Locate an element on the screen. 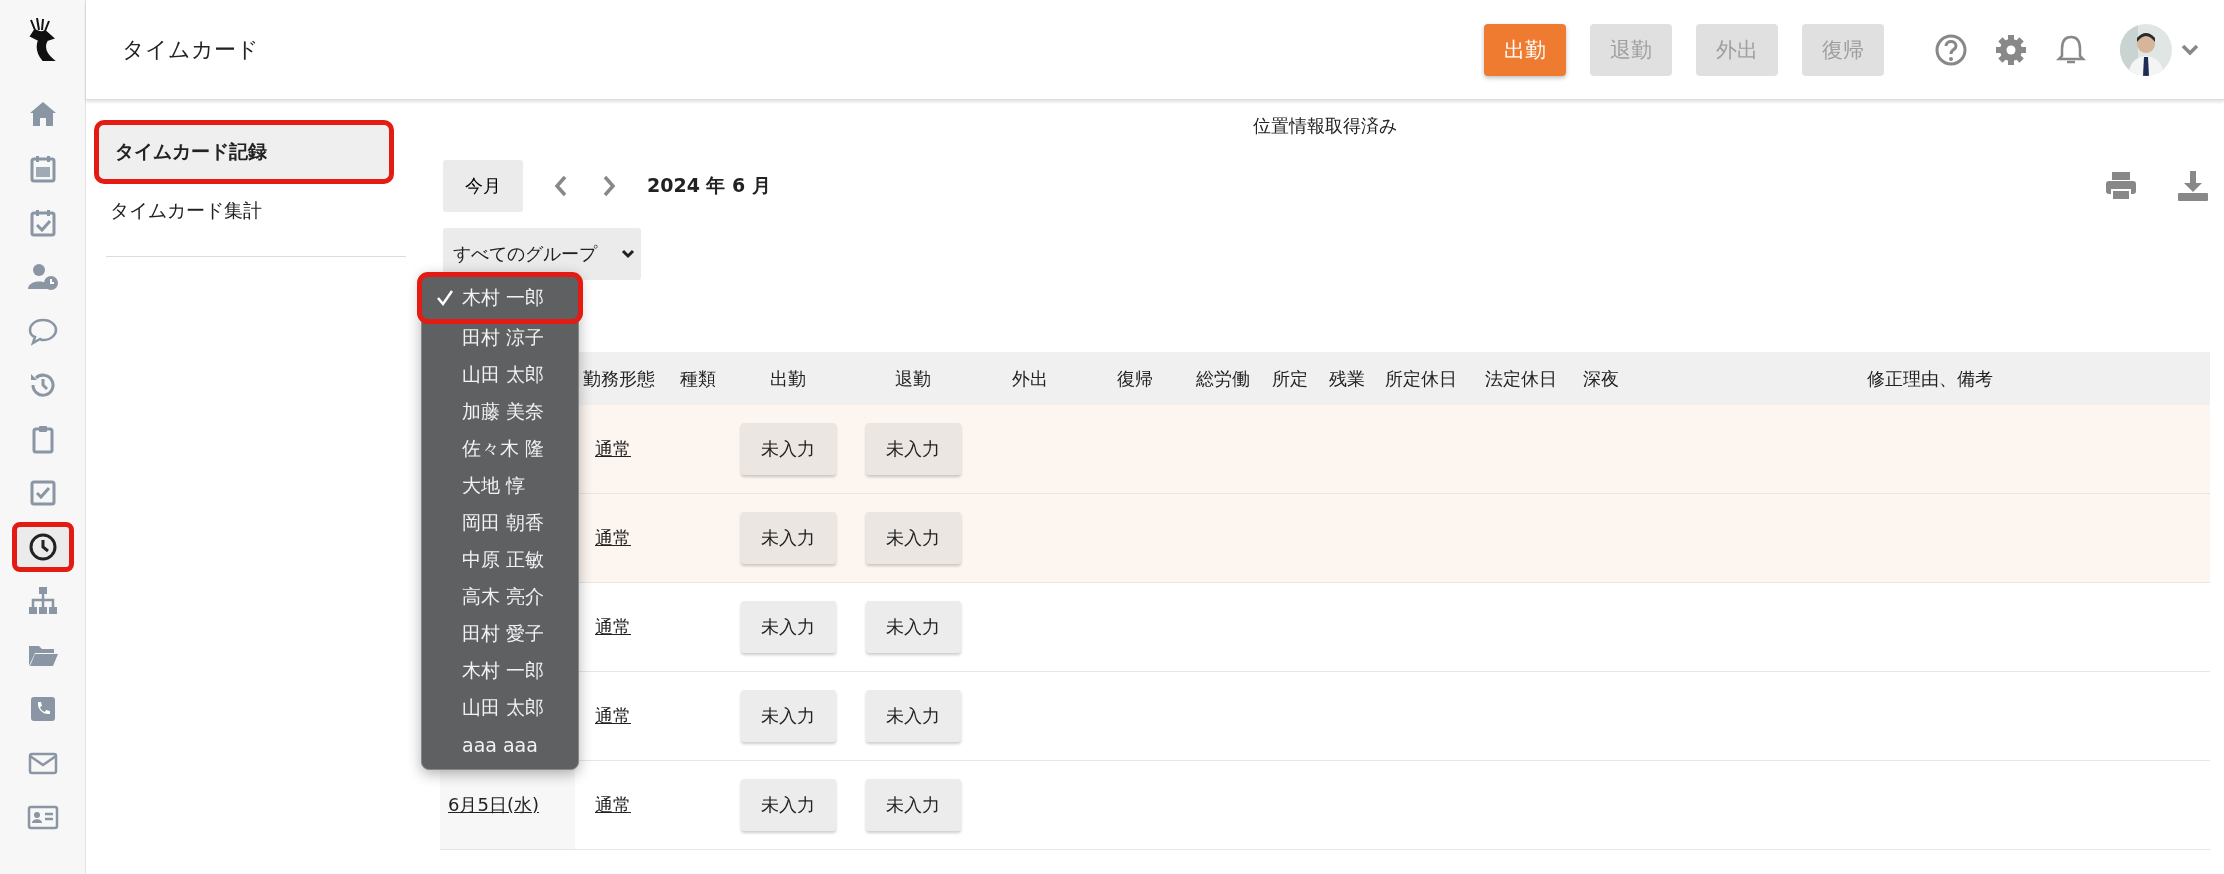 The image size is (2224, 874). column-header: 修正理由、備考 is located at coordinates (1930, 378).